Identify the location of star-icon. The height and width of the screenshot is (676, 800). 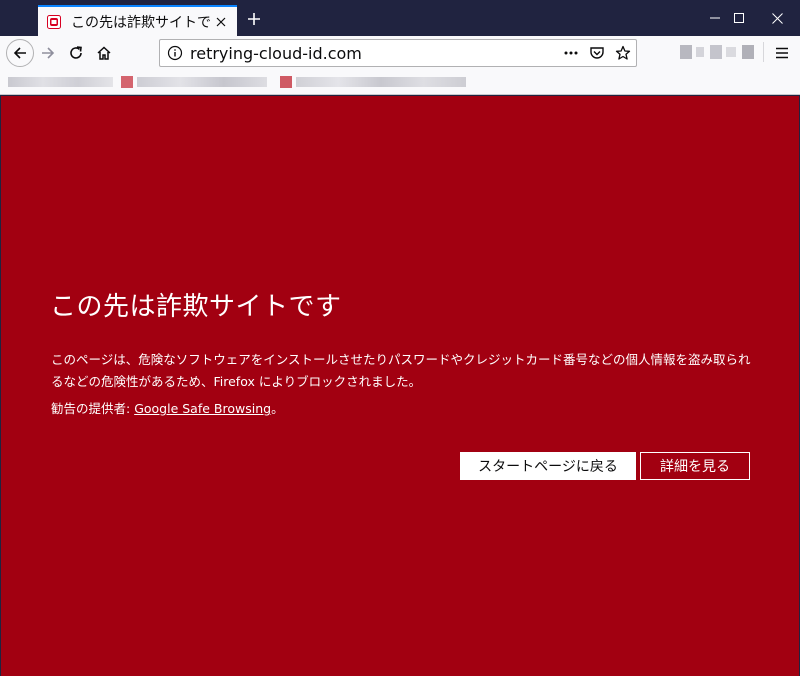
(623, 53).